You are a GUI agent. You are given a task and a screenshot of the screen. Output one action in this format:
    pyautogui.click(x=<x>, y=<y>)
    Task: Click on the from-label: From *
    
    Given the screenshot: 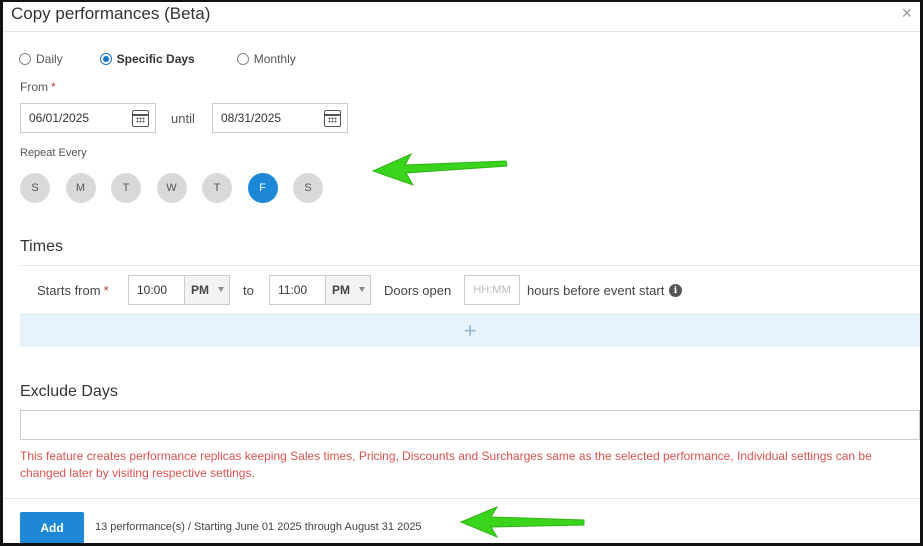 What is the action you would take?
    pyautogui.click(x=38, y=87)
    